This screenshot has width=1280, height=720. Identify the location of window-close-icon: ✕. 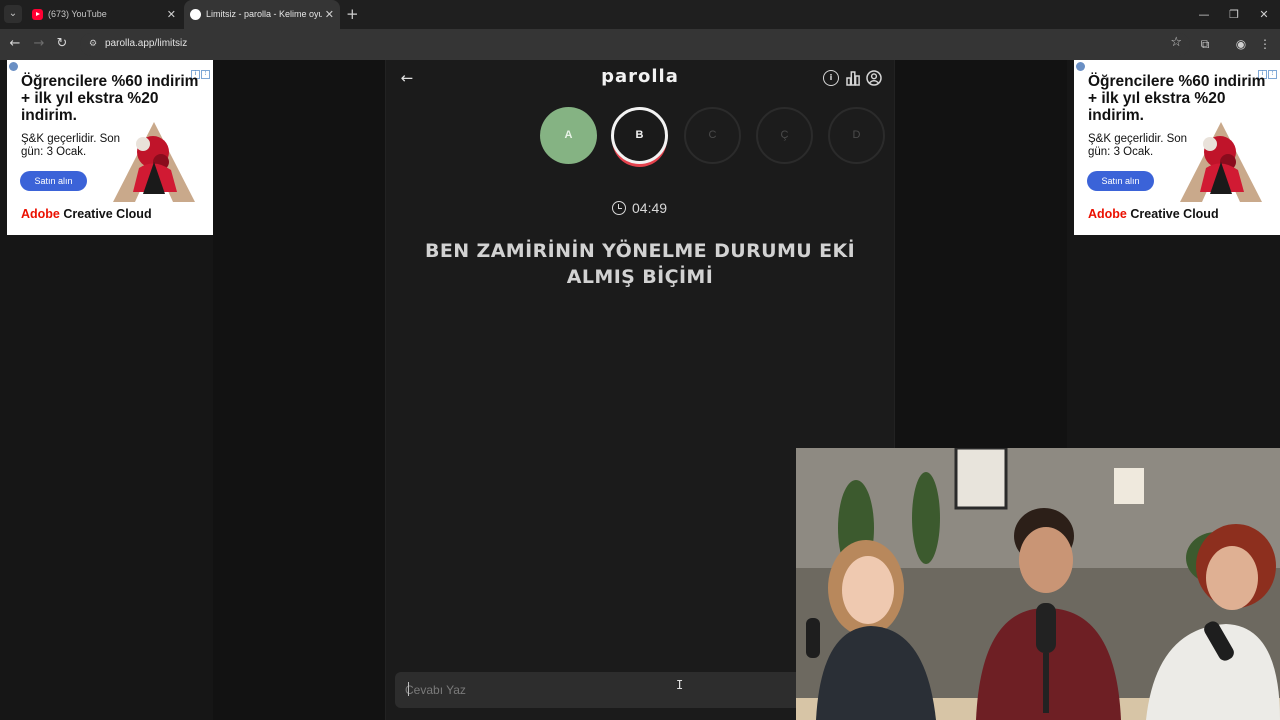
(1264, 14).